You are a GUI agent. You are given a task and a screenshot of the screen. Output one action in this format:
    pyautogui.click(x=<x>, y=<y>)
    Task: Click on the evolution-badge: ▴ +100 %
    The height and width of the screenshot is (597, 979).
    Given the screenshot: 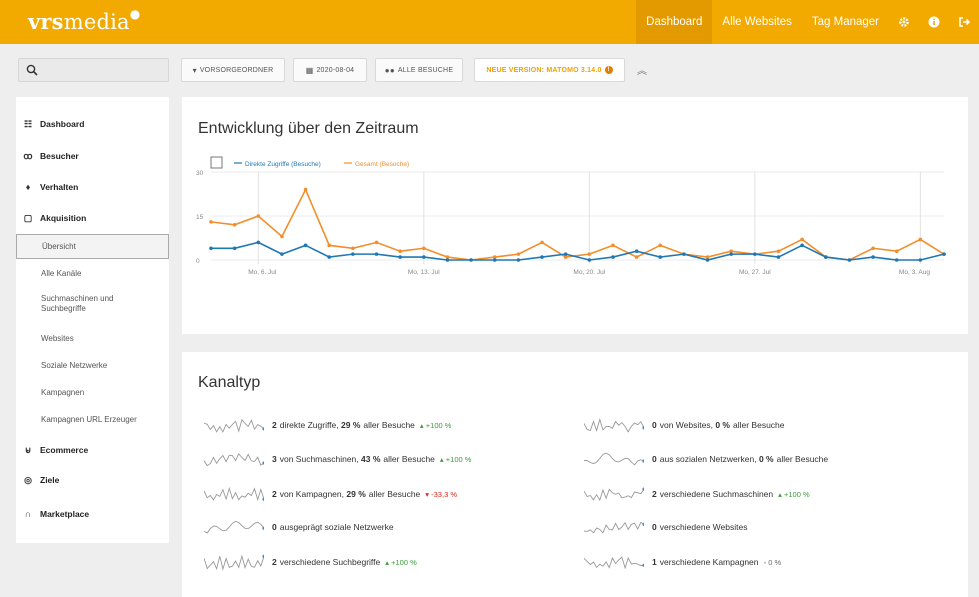 What is the action you would take?
    pyautogui.click(x=456, y=459)
    